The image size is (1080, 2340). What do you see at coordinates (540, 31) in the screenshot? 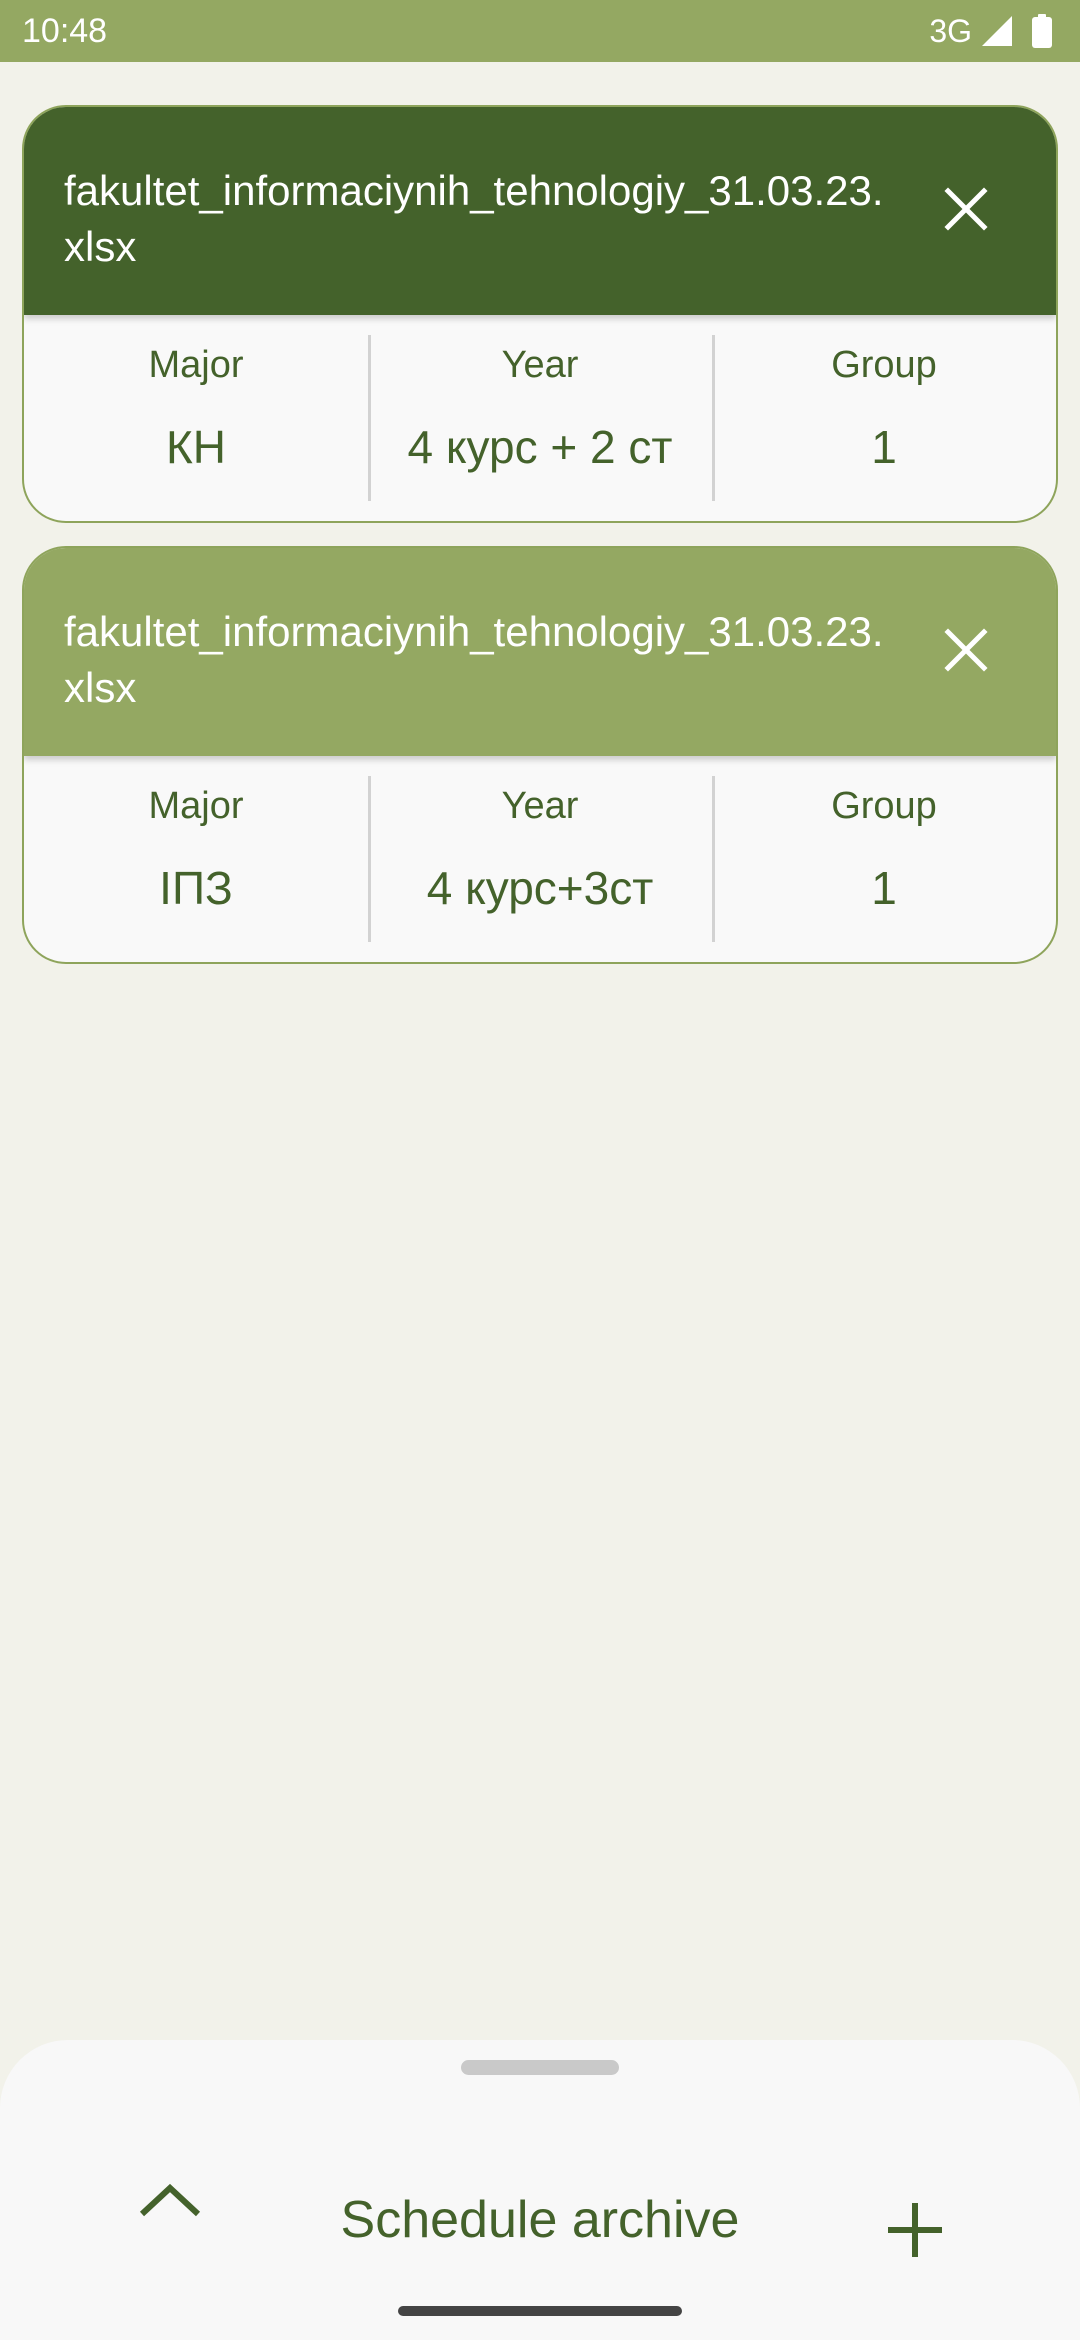
I see `status-bar: 10:48 3G` at bounding box center [540, 31].